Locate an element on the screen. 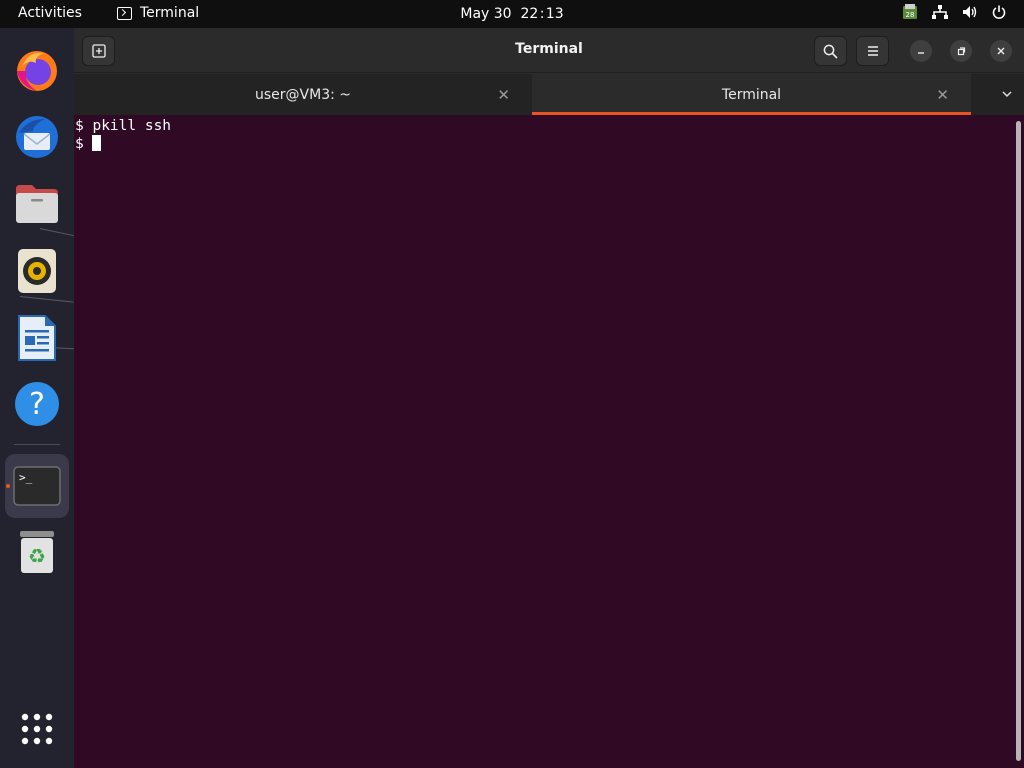 The image size is (1024, 768). dock-terminal: >_ is located at coordinates (37, 486).